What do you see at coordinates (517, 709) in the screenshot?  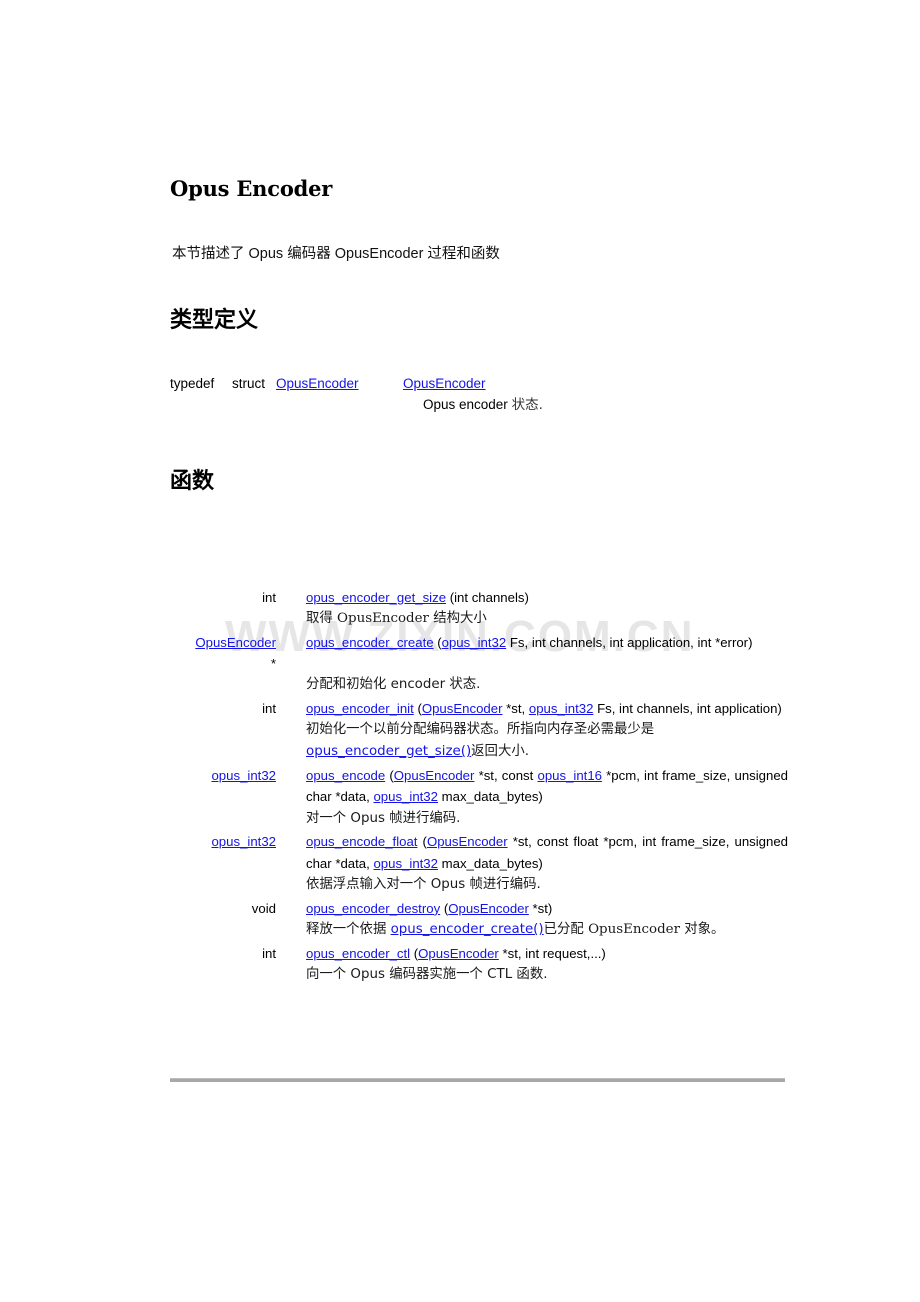 I see `param-st: *st,` at bounding box center [517, 709].